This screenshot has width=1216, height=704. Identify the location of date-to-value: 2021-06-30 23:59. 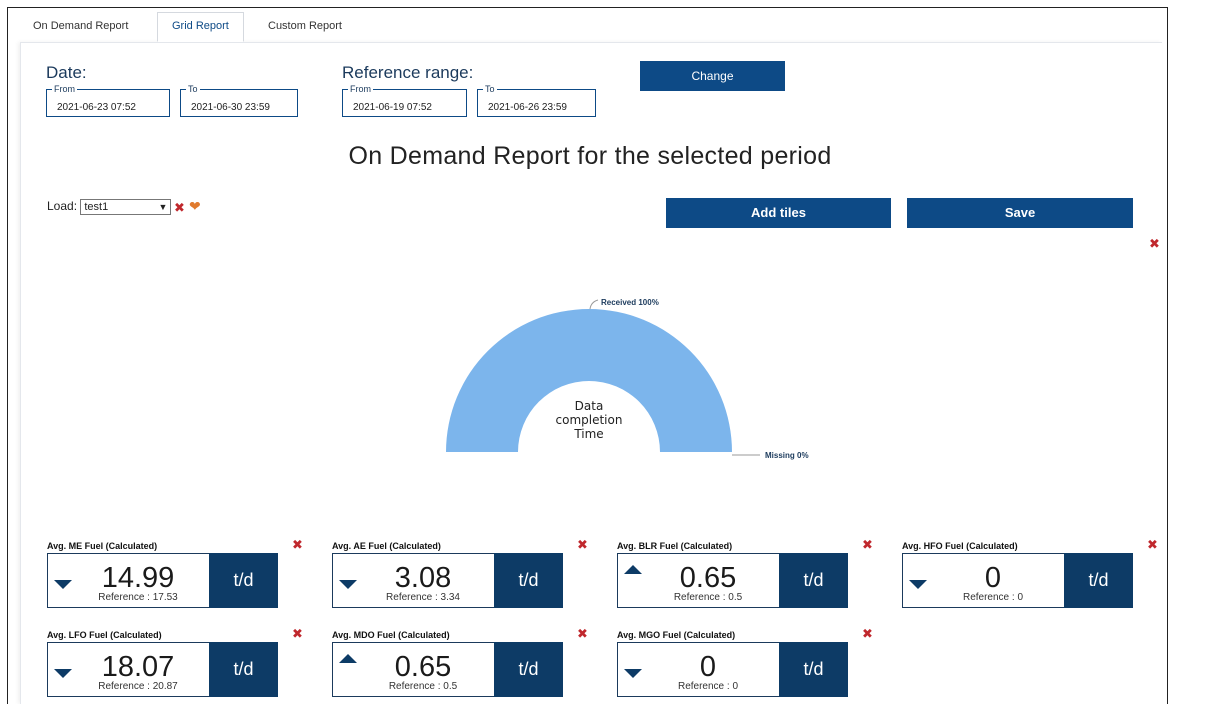
(230, 107).